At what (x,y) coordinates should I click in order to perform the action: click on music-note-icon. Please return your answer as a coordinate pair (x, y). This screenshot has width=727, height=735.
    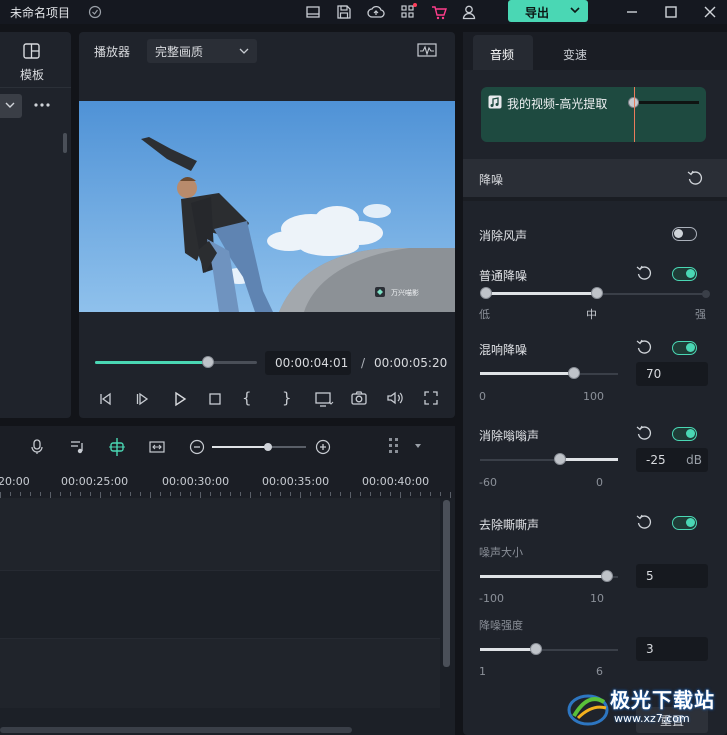
    Looking at the image, I should click on (495, 102).